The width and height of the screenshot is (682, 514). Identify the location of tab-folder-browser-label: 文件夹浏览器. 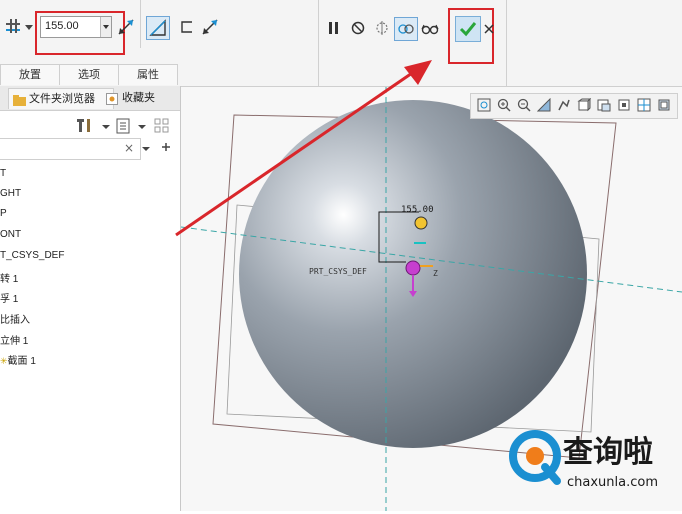
(62, 98).